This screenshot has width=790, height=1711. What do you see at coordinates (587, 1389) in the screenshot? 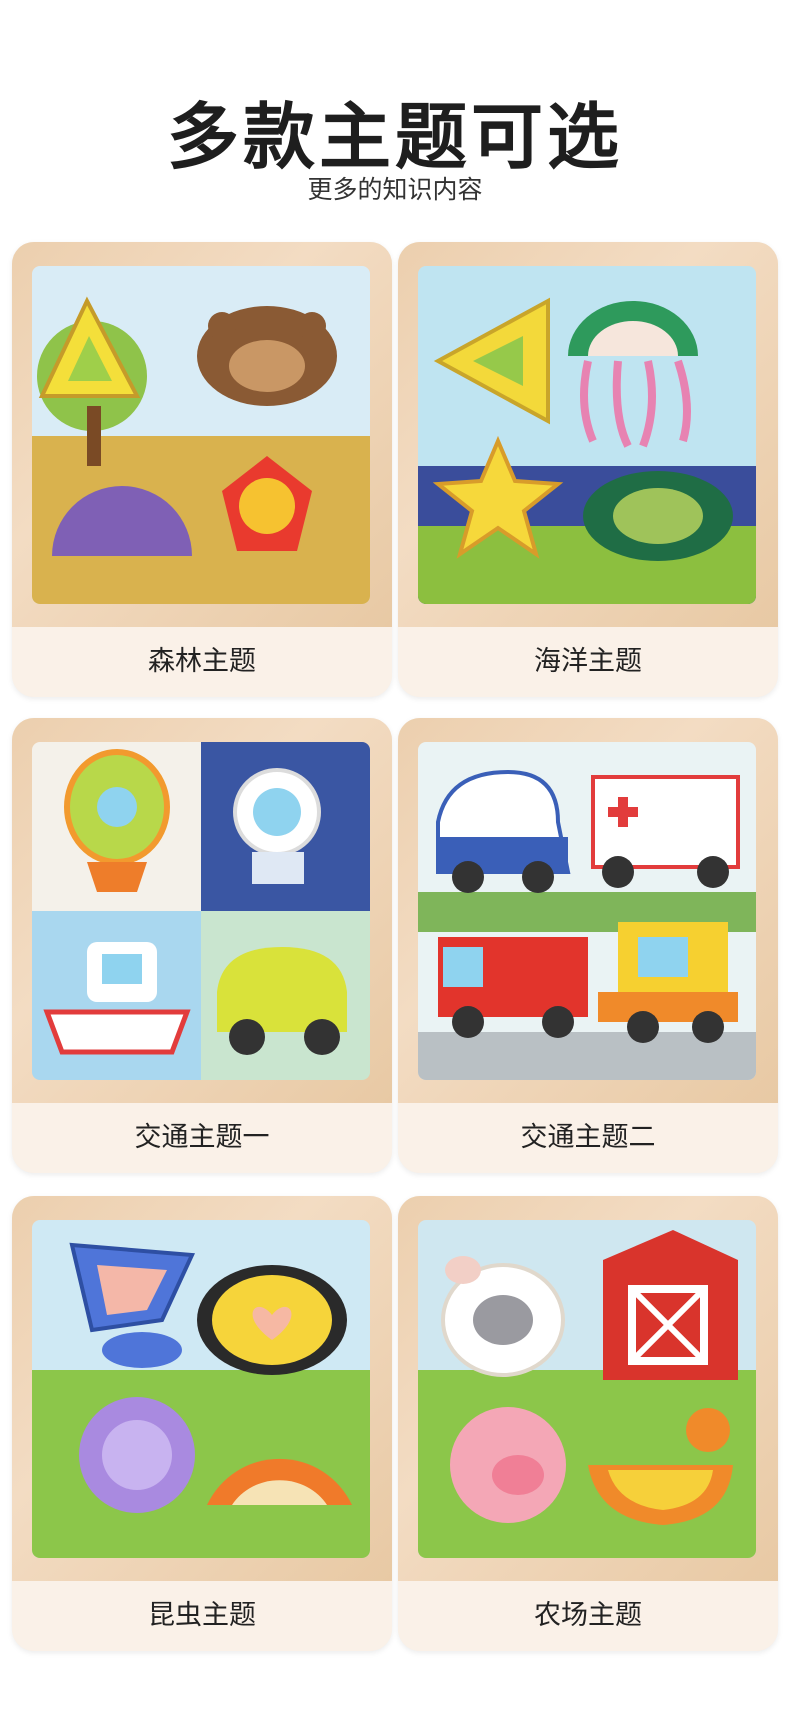
I see `farm-puzzle-image` at bounding box center [587, 1389].